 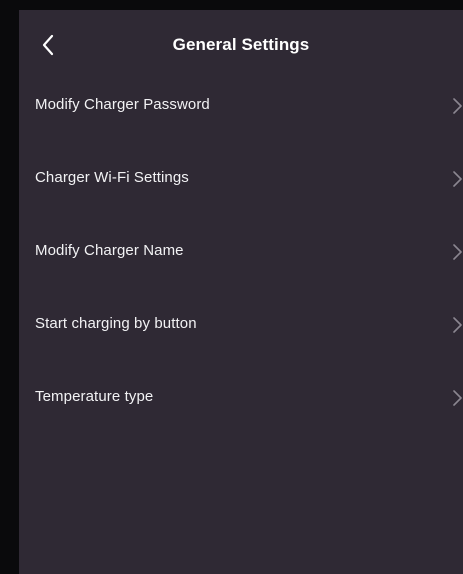 I want to click on setting-item-modify-name: Modify Charger Name, so click(x=241, y=250).